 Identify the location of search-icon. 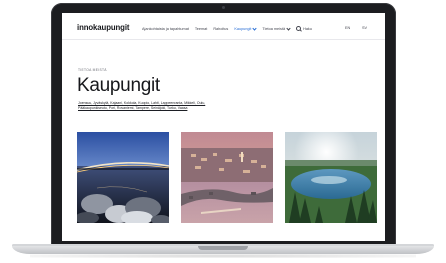
(299, 28).